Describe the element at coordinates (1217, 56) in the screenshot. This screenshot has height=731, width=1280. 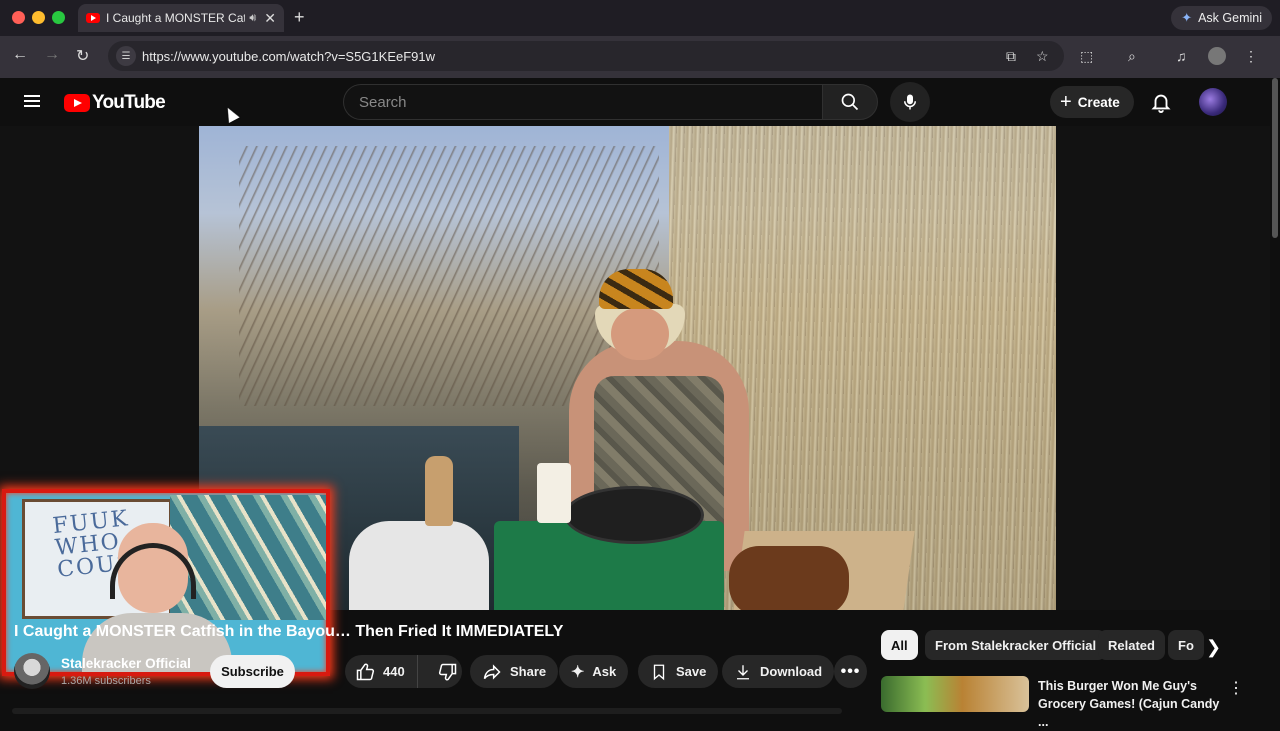
I see `profile-avatar-icon` at that location.